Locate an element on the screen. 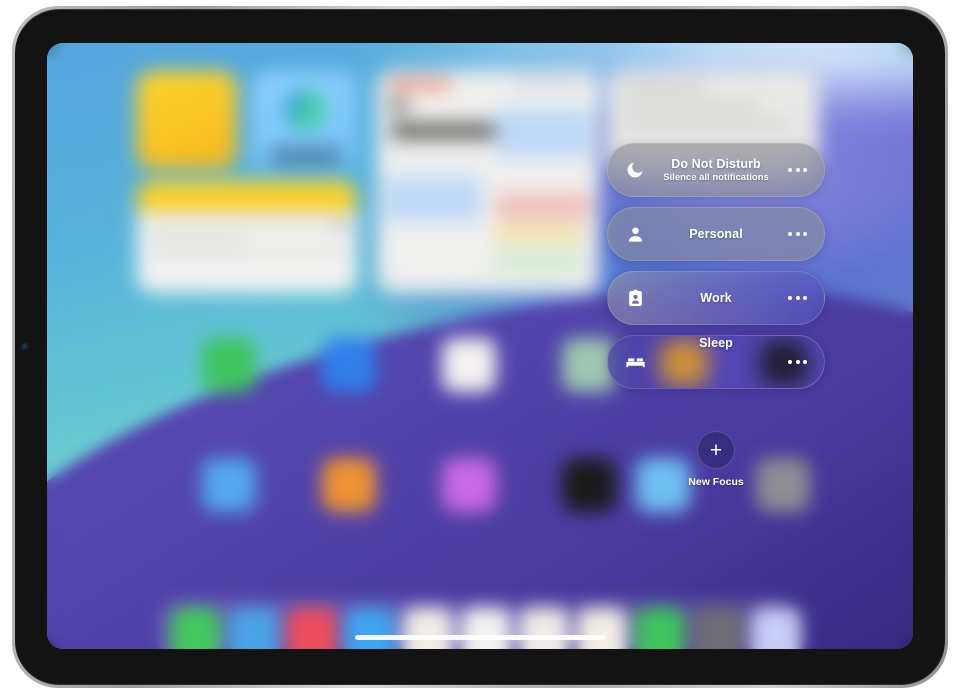  focus-mode-sleep: Sleep is located at coordinates (716, 362).